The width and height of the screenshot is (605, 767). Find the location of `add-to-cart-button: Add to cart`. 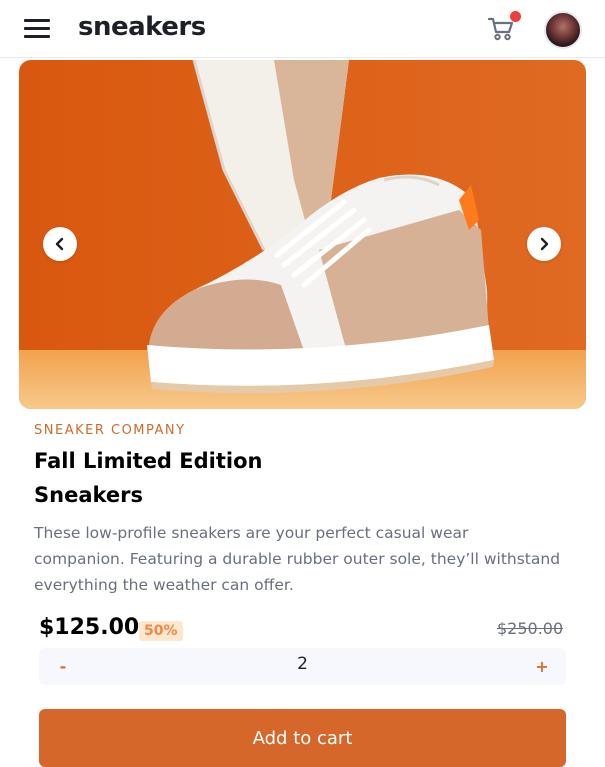

add-to-cart-button: Add to cart is located at coordinates (302, 738).